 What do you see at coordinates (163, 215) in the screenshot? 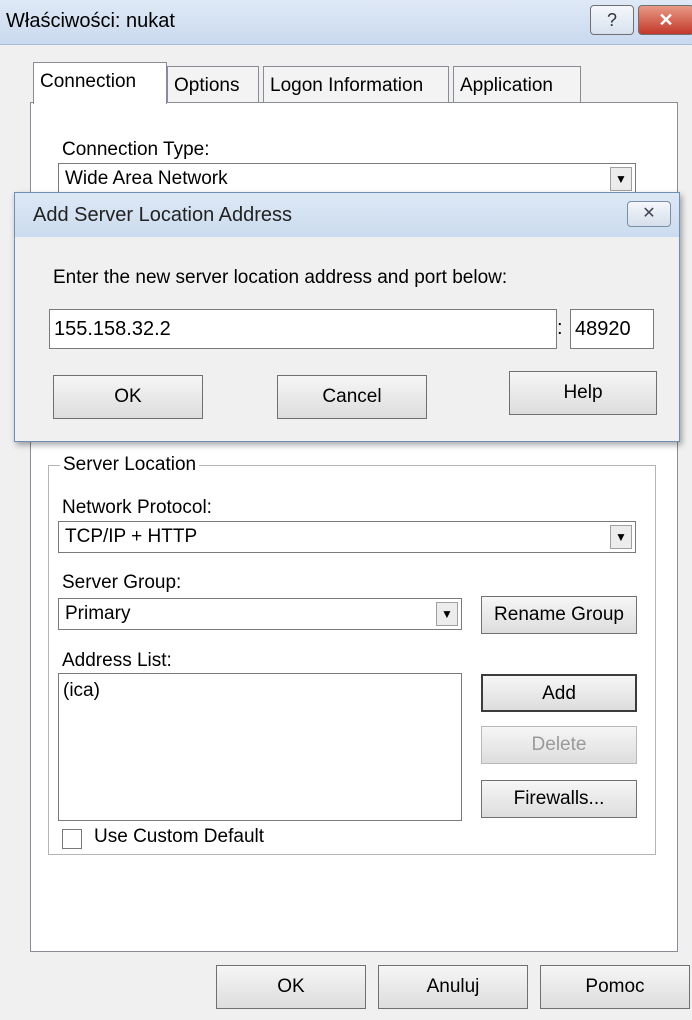
I see `dialog-title: Add Server Location Address` at bounding box center [163, 215].